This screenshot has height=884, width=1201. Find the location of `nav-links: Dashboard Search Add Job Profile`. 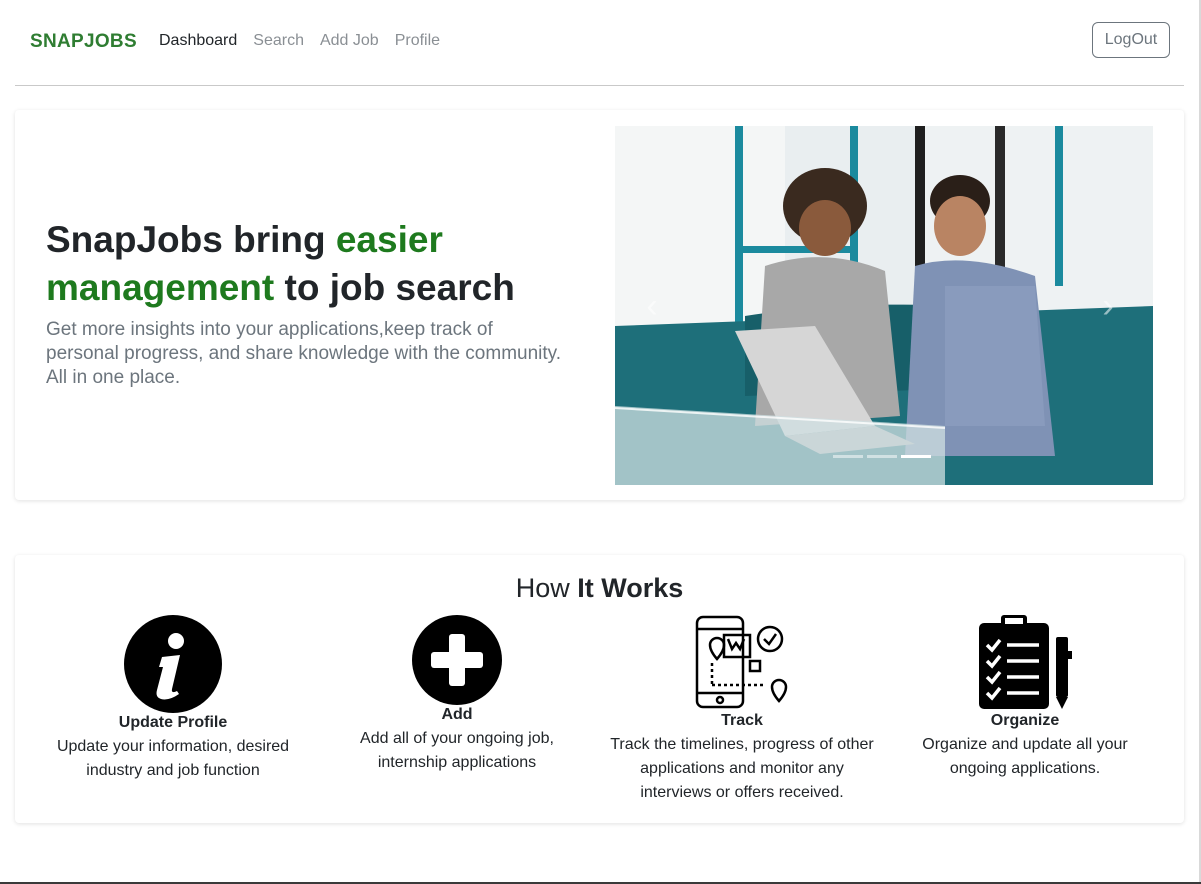

nav-links: Dashboard Search Add Job Profile is located at coordinates (307, 41).